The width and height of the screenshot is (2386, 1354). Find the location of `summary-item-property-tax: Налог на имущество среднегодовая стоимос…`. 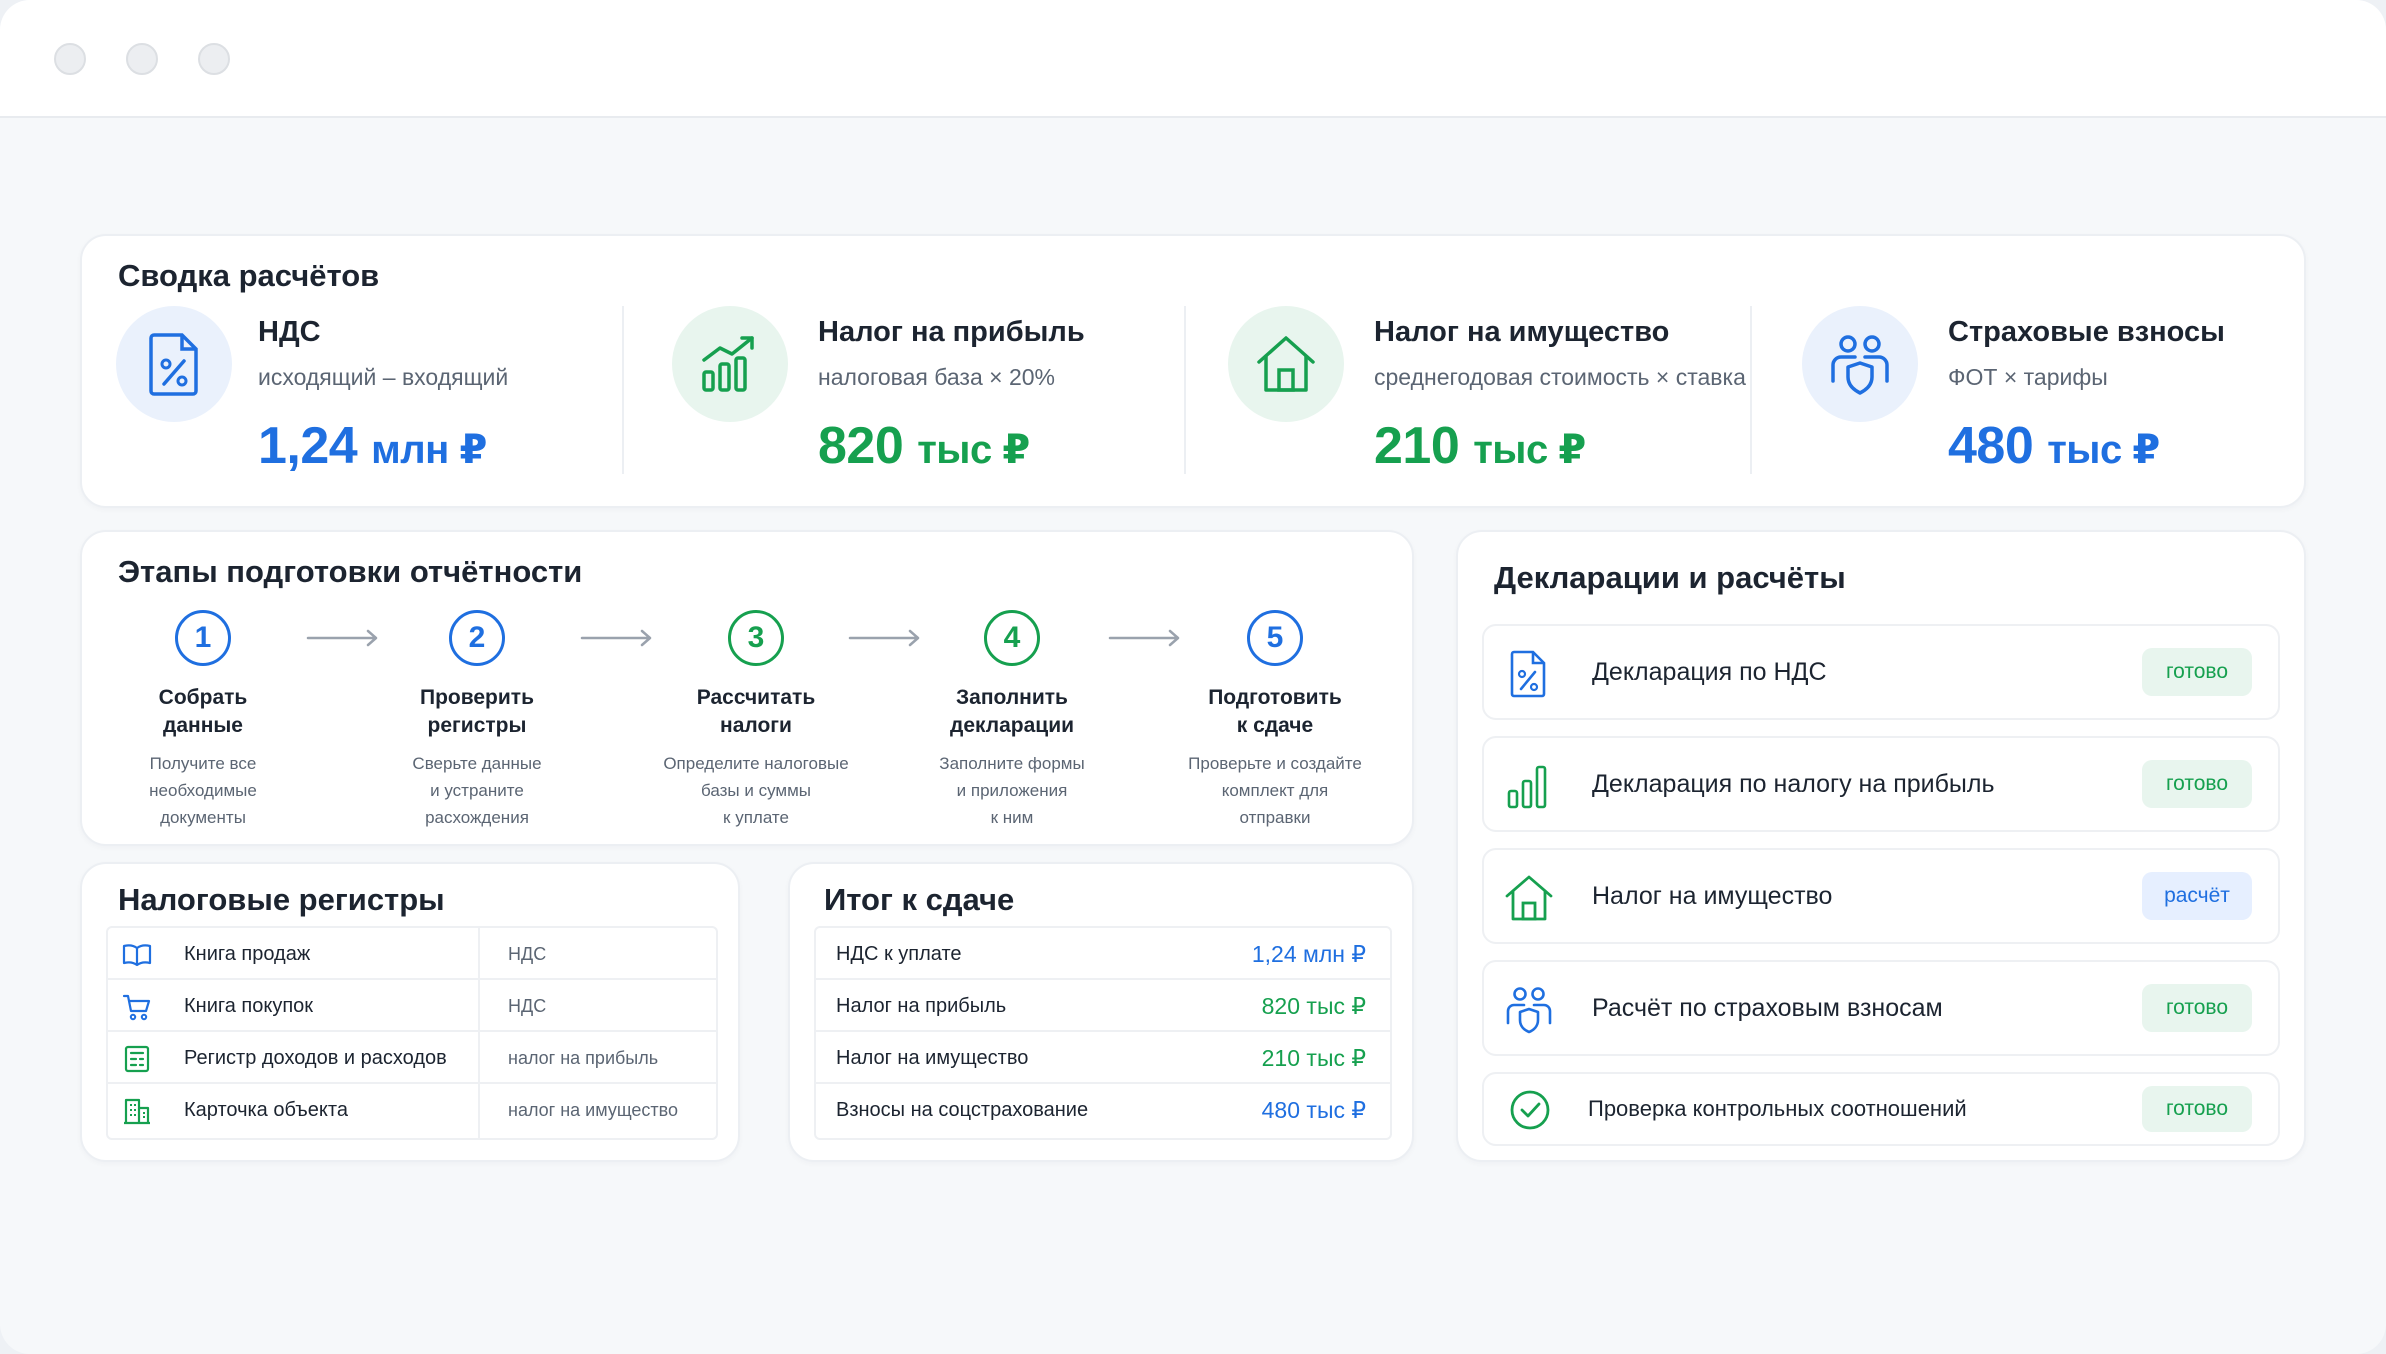

summary-item-property-tax: Налог на имущество среднегодовая стоимос… is located at coordinates (1508, 371).